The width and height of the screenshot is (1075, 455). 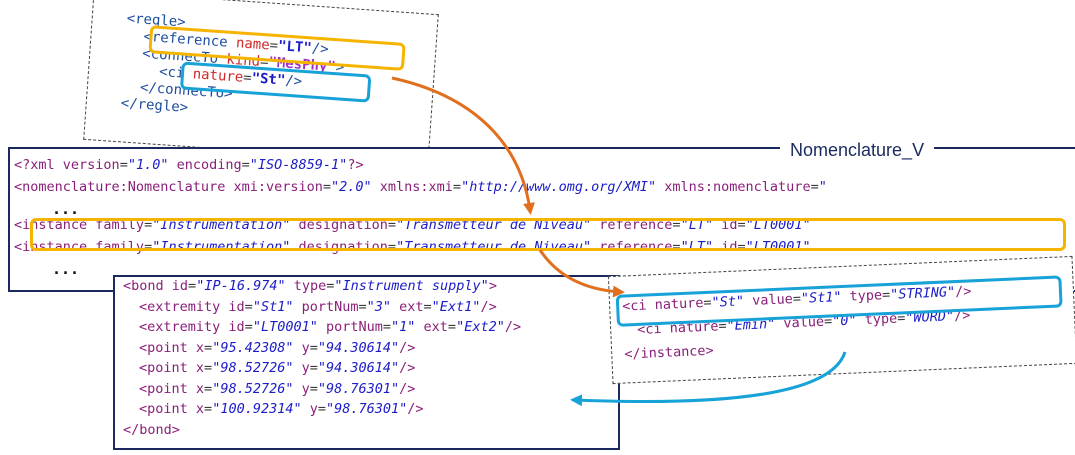 What do you see at coordinates (156, 20) in the screenshot?
I see `code-token: <regle>` at bounding box center [156, 20].